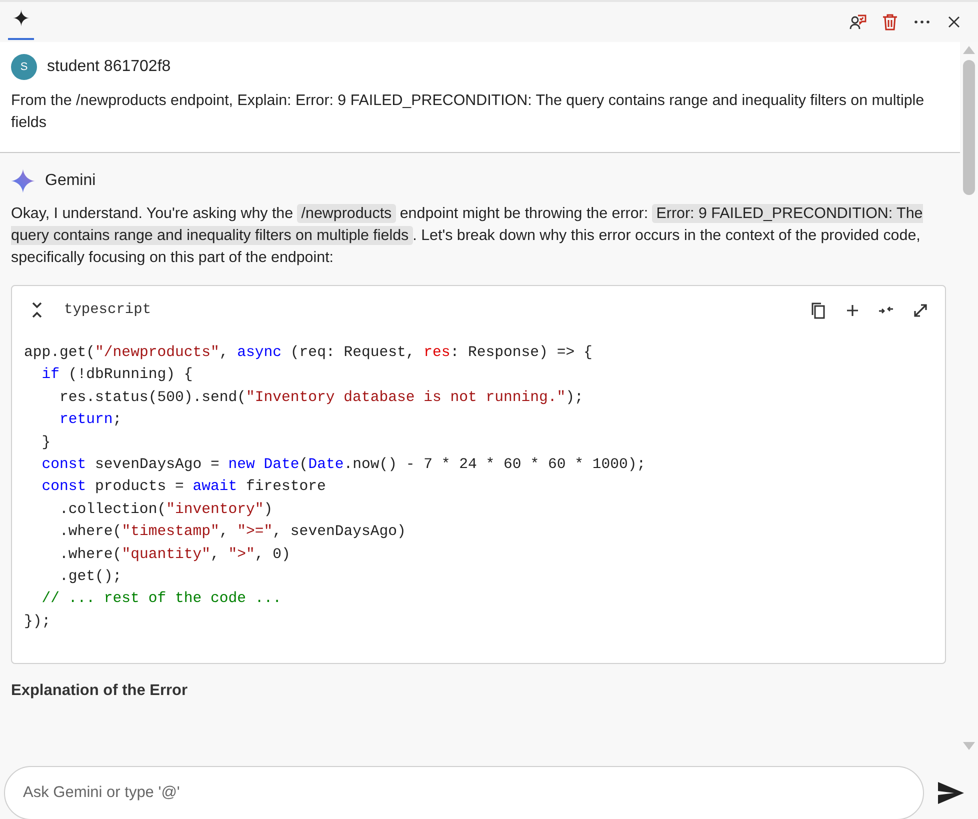 This screenshot has width=978, height=819. I want to click on scrollbar-thumb, so click(969, 127).